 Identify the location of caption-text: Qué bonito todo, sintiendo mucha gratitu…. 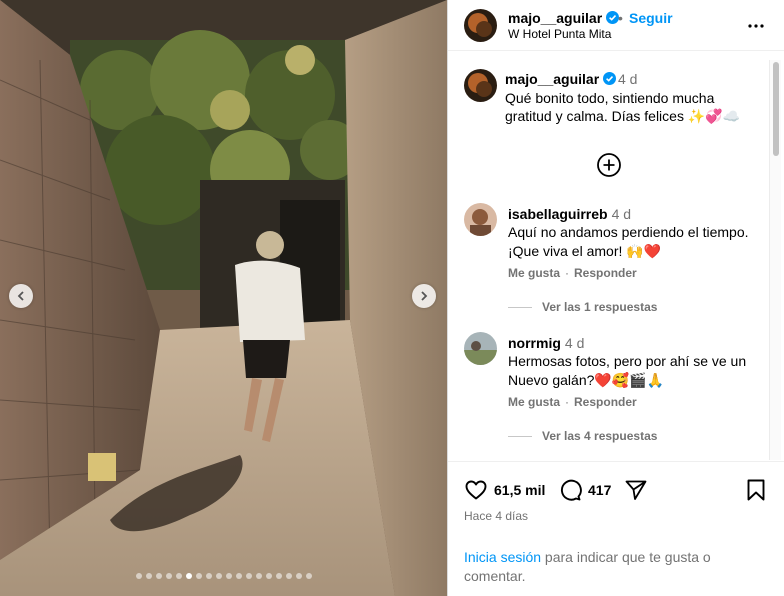
(623, 107).